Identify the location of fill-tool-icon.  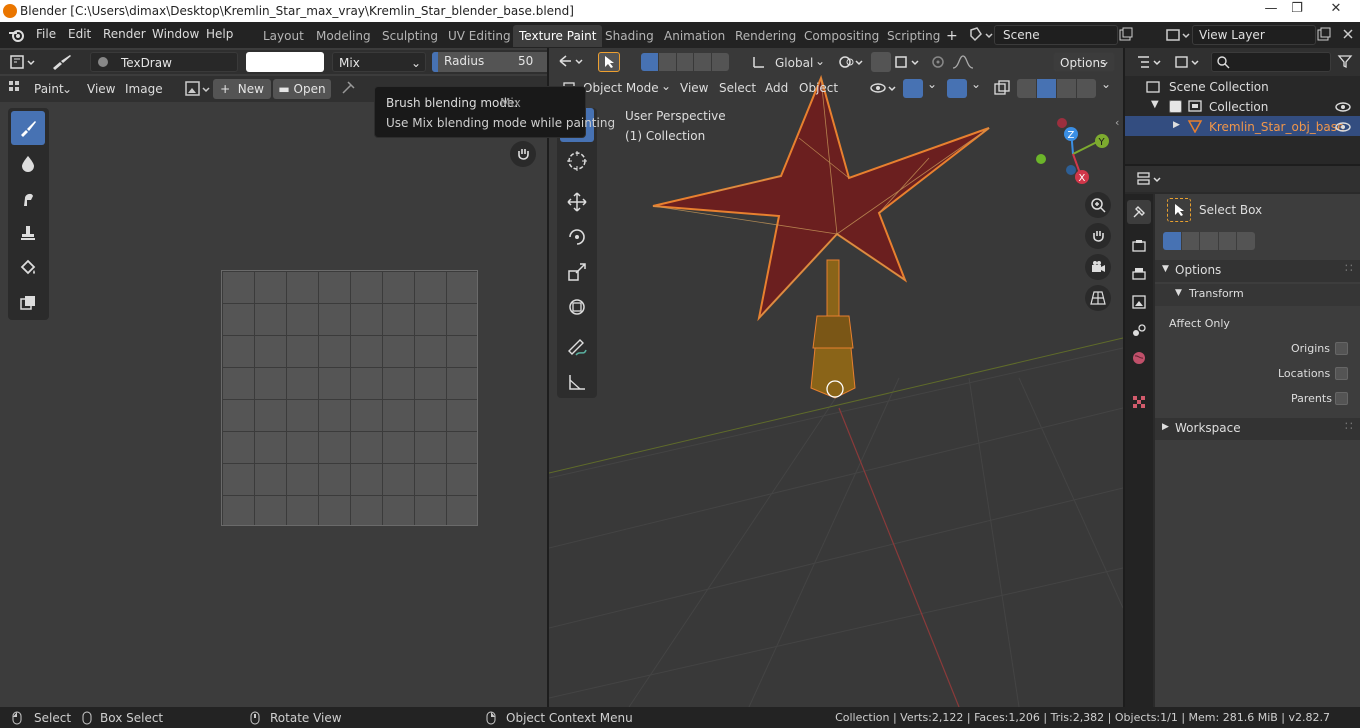
(28, 268).